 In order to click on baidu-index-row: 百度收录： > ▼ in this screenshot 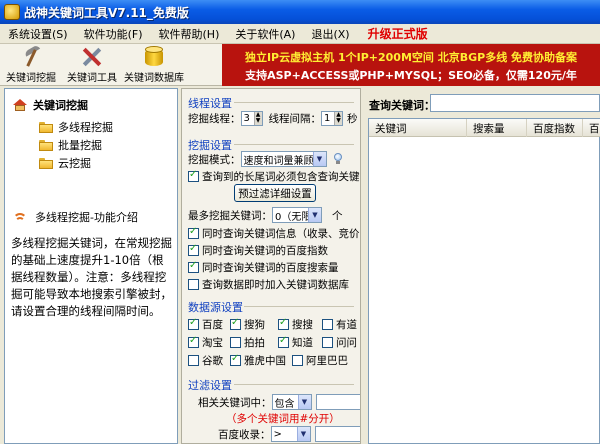, I will do `click(289, 434)`.